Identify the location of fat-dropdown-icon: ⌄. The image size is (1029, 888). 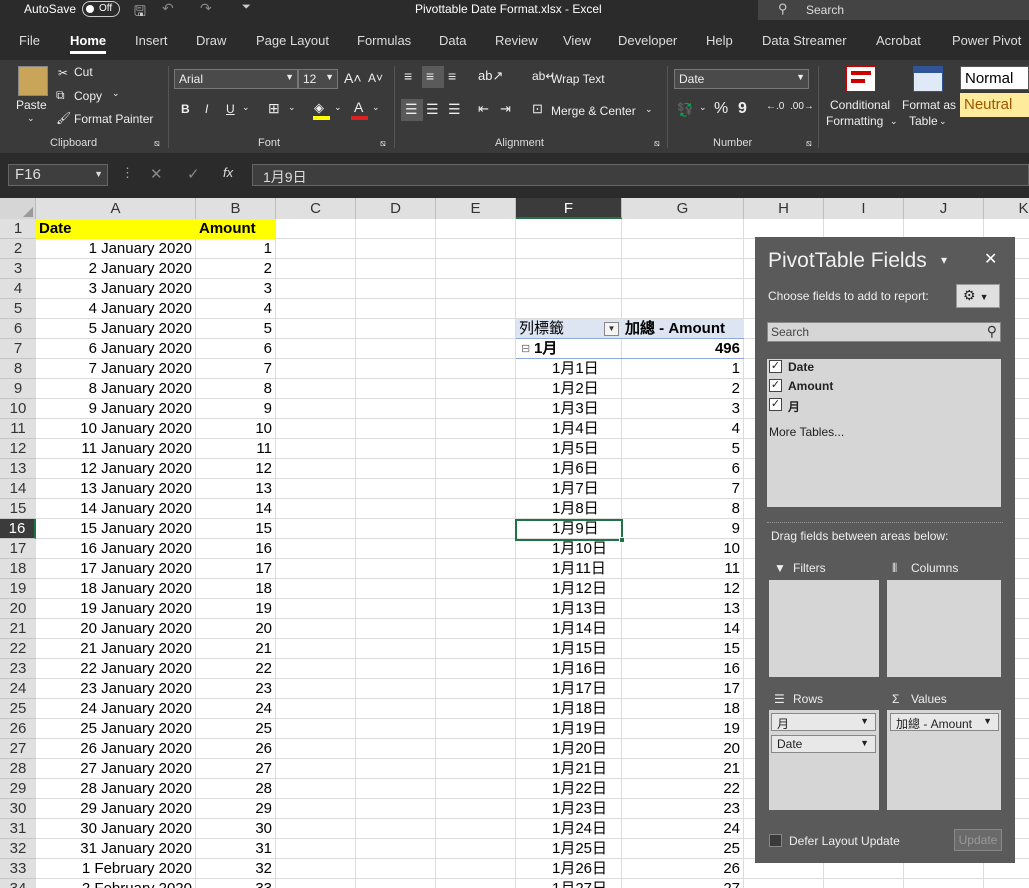
(943, 121).